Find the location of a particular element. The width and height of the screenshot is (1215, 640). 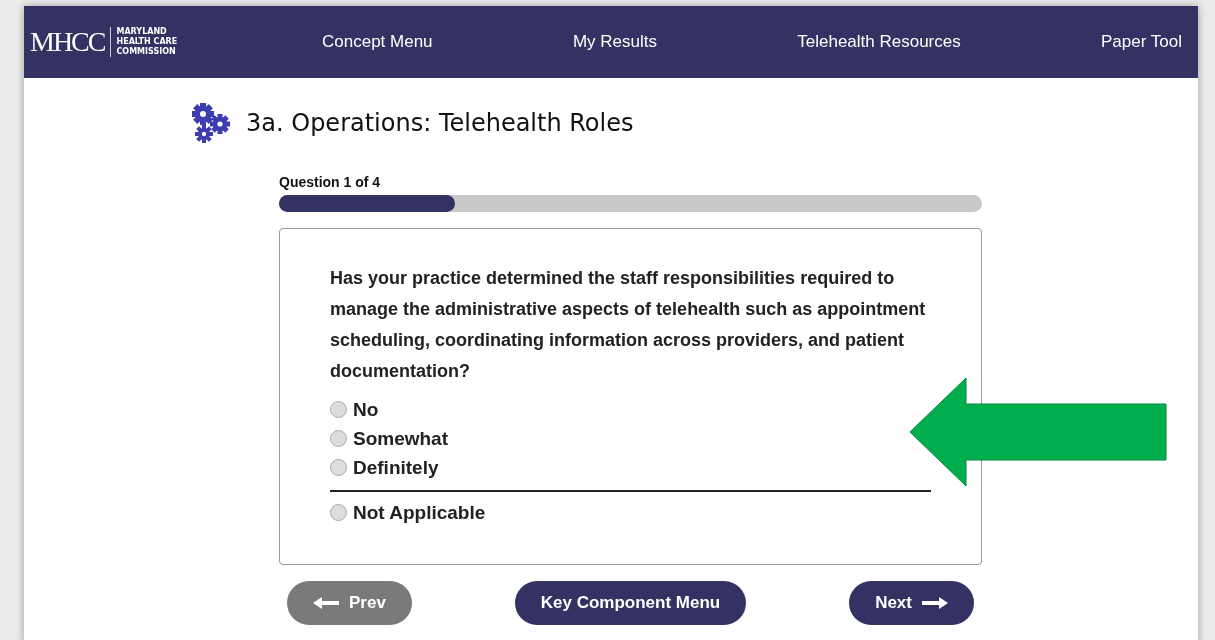

right-arrow-icon is located at coordinates (935, 603).